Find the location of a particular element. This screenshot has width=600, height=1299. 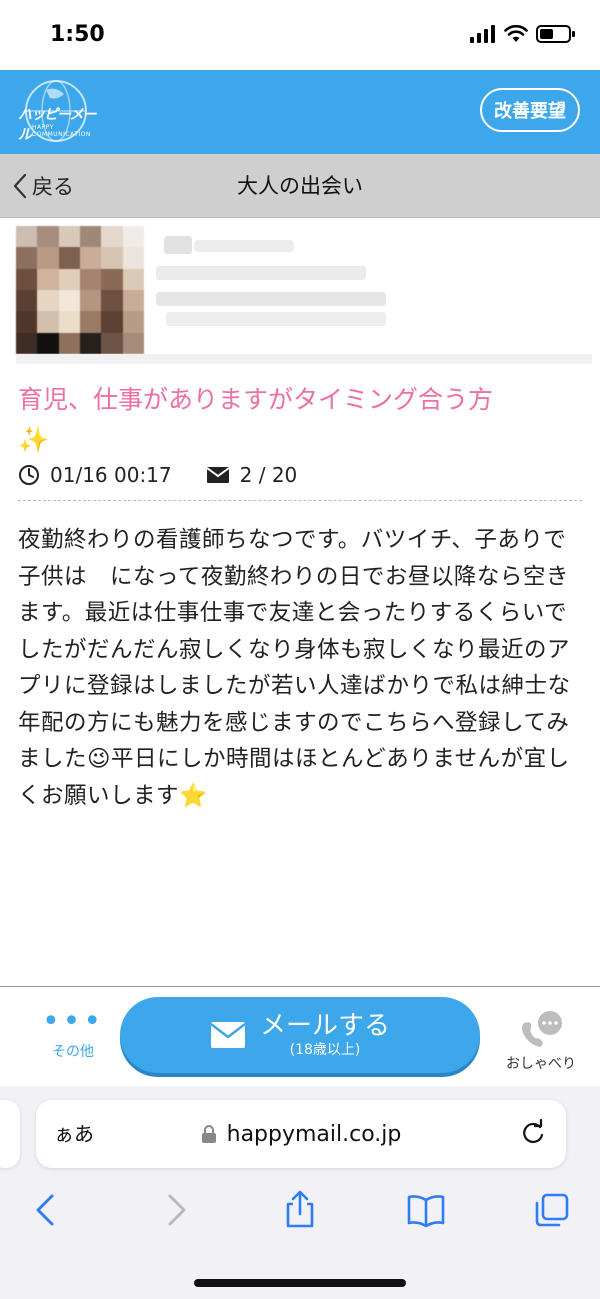

previous-tab is located at coordinates (10, 1134).